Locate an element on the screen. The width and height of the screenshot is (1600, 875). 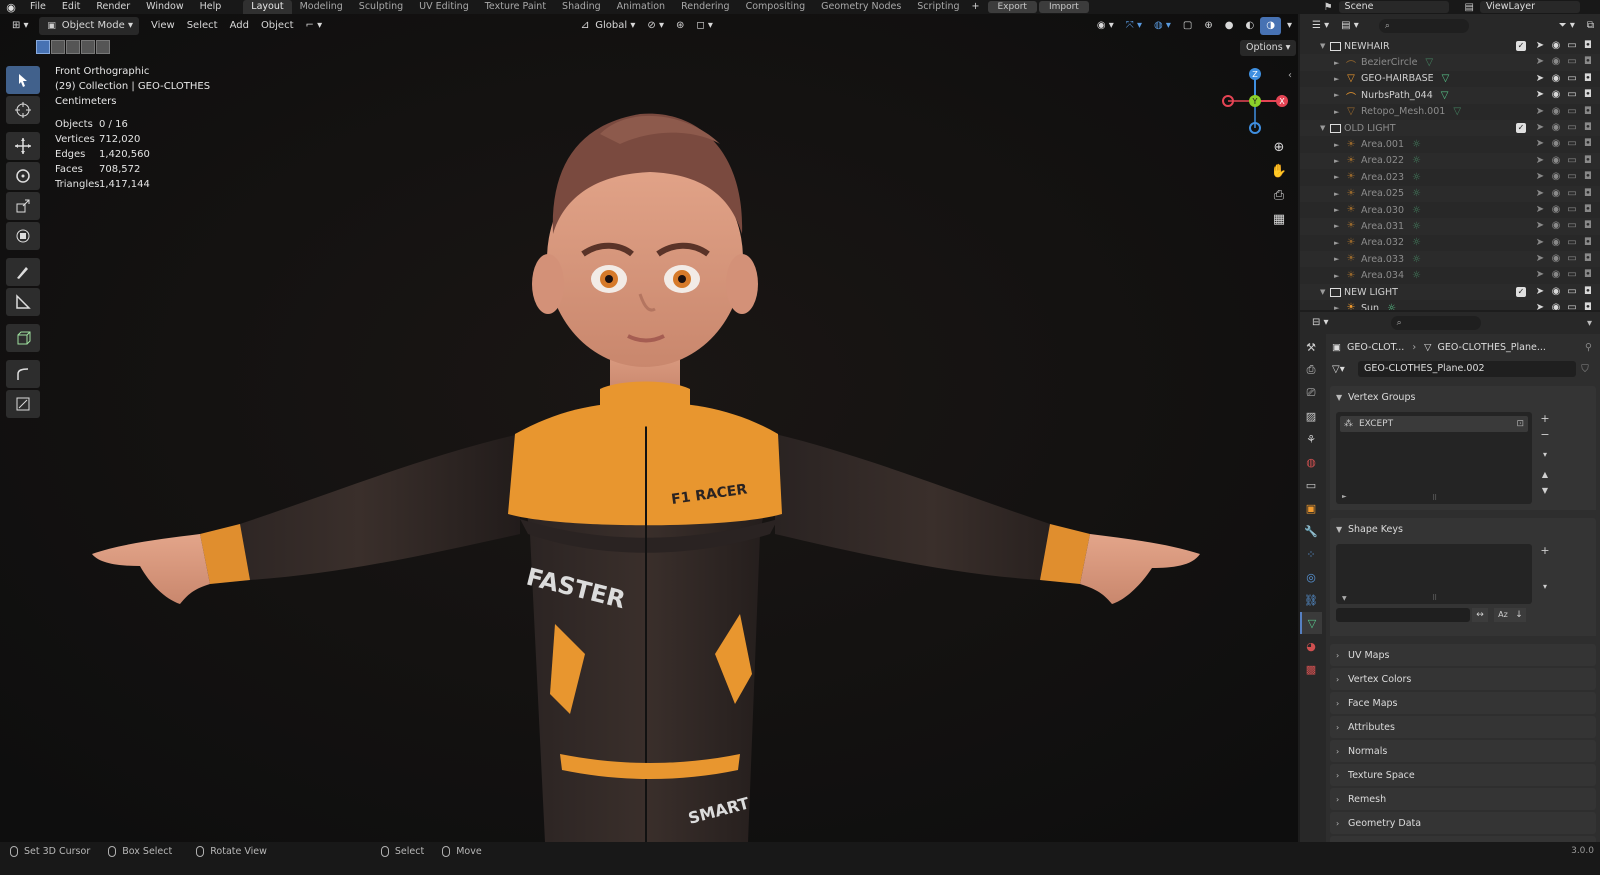
menu-object: Object is located at coordinates (277, 26).